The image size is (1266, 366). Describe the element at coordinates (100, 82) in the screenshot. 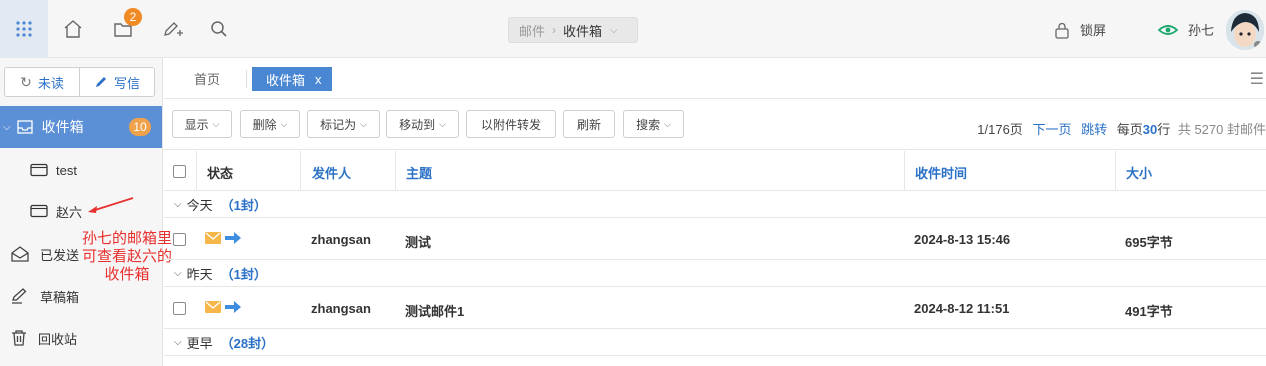

I see `pencil-icon` at that location.